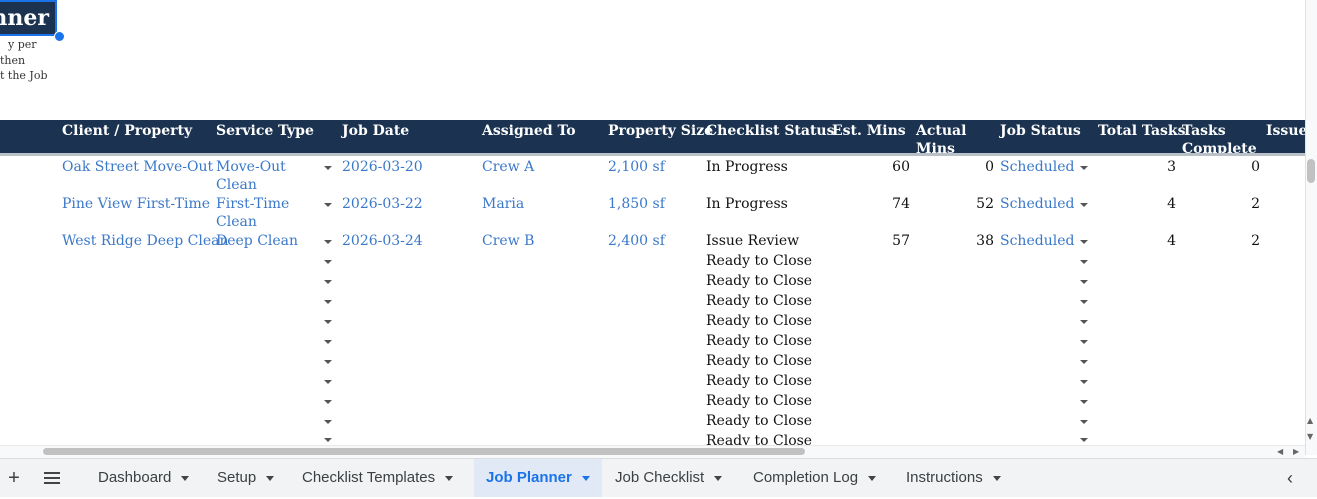 This screenshot has height=499, width=1317. I want to click on cell-actual-mins: 38, so click(959, 241).